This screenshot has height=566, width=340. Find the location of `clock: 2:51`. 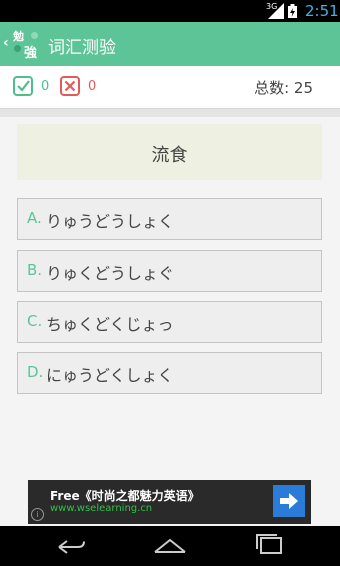

clock: 2:51 is located at coordinates (322, 11).